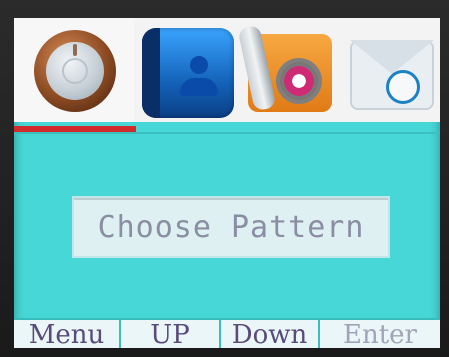 This screenshot has height=357, width=449. What do you see at coordinates (403, 87) in the screenshot?
I see `mail-badge-icon` at bounding box center [403, 87].